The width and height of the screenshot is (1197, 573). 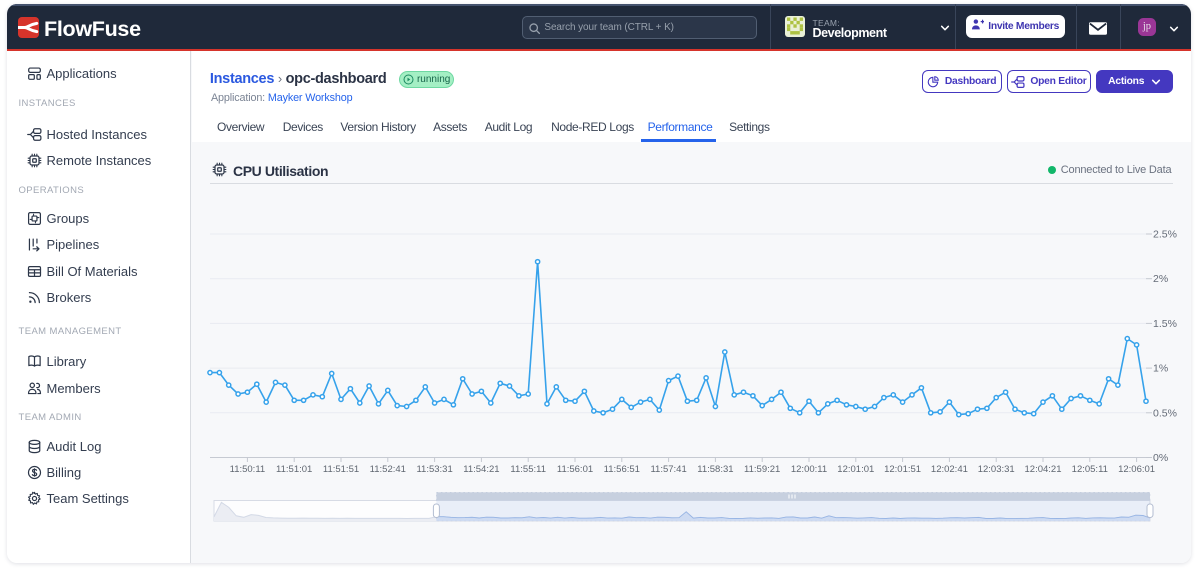 I want to click on svg-text: 11:55:11, so click(x=528, y=469).